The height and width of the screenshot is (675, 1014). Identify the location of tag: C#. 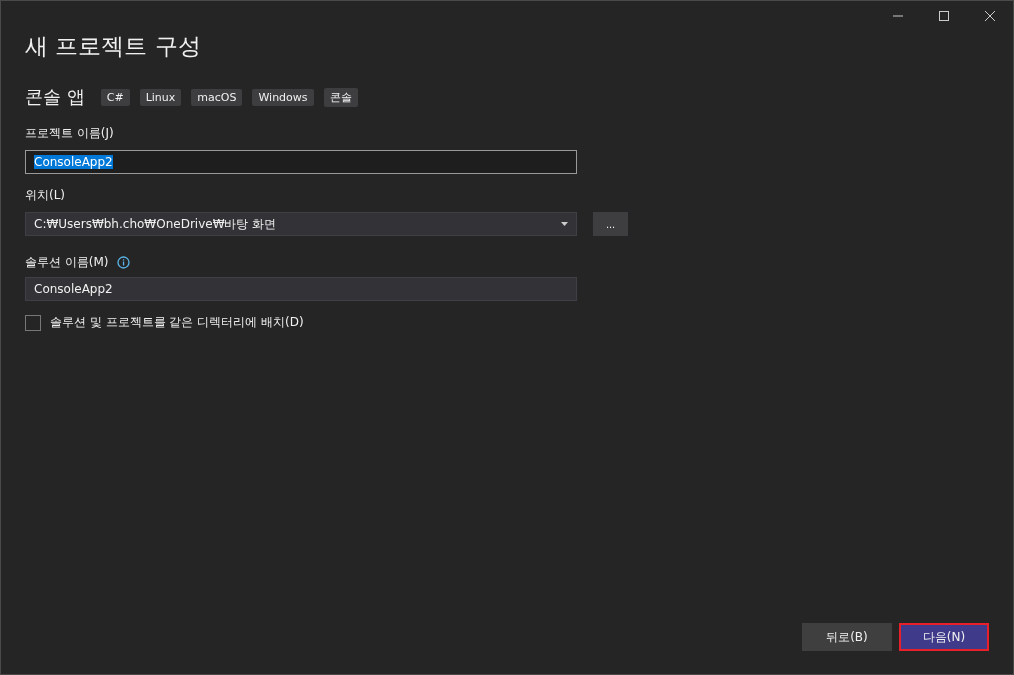
(115, 97).